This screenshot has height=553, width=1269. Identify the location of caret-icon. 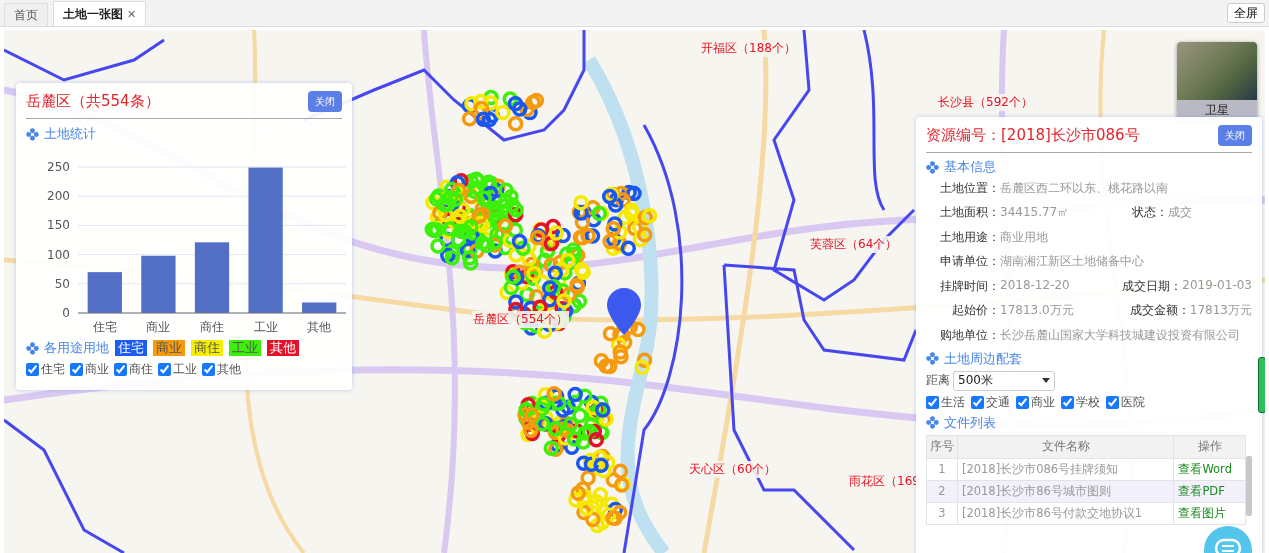
(1046, 380).